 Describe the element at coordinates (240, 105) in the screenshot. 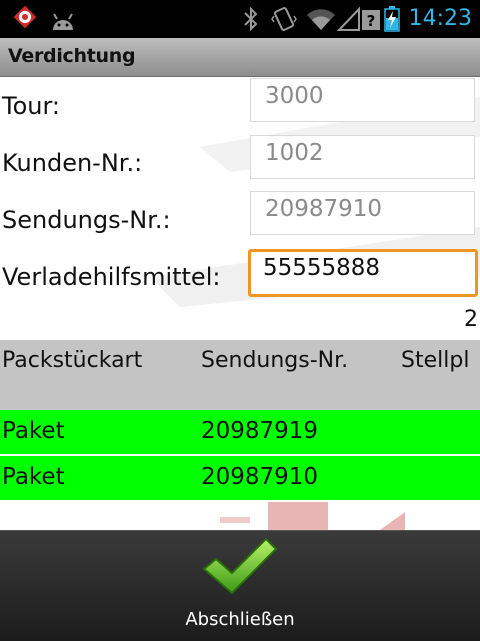

I see `tour-row: Tour: 3000` at that location.